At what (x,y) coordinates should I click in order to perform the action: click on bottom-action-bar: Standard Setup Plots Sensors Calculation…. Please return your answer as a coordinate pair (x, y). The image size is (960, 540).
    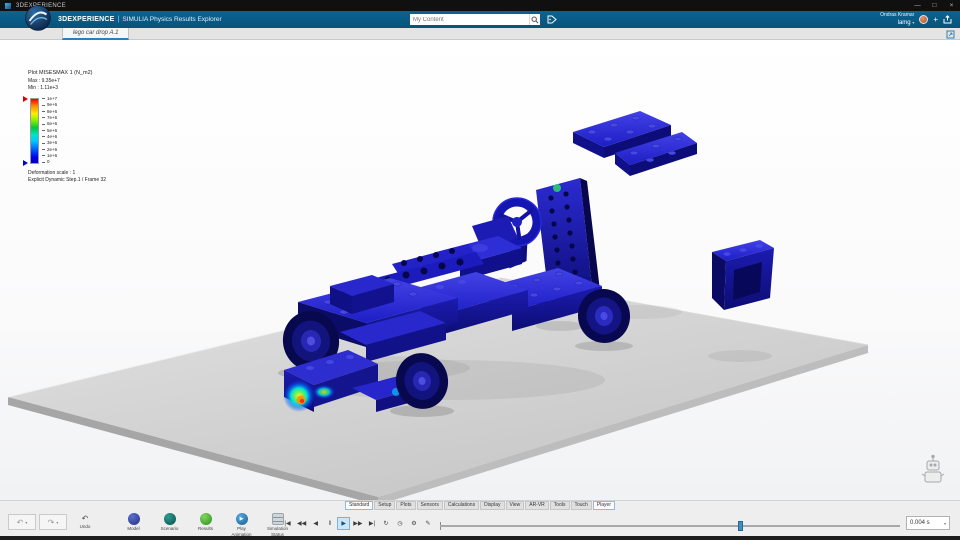
    Looking at the image, I should click on (480, 518).